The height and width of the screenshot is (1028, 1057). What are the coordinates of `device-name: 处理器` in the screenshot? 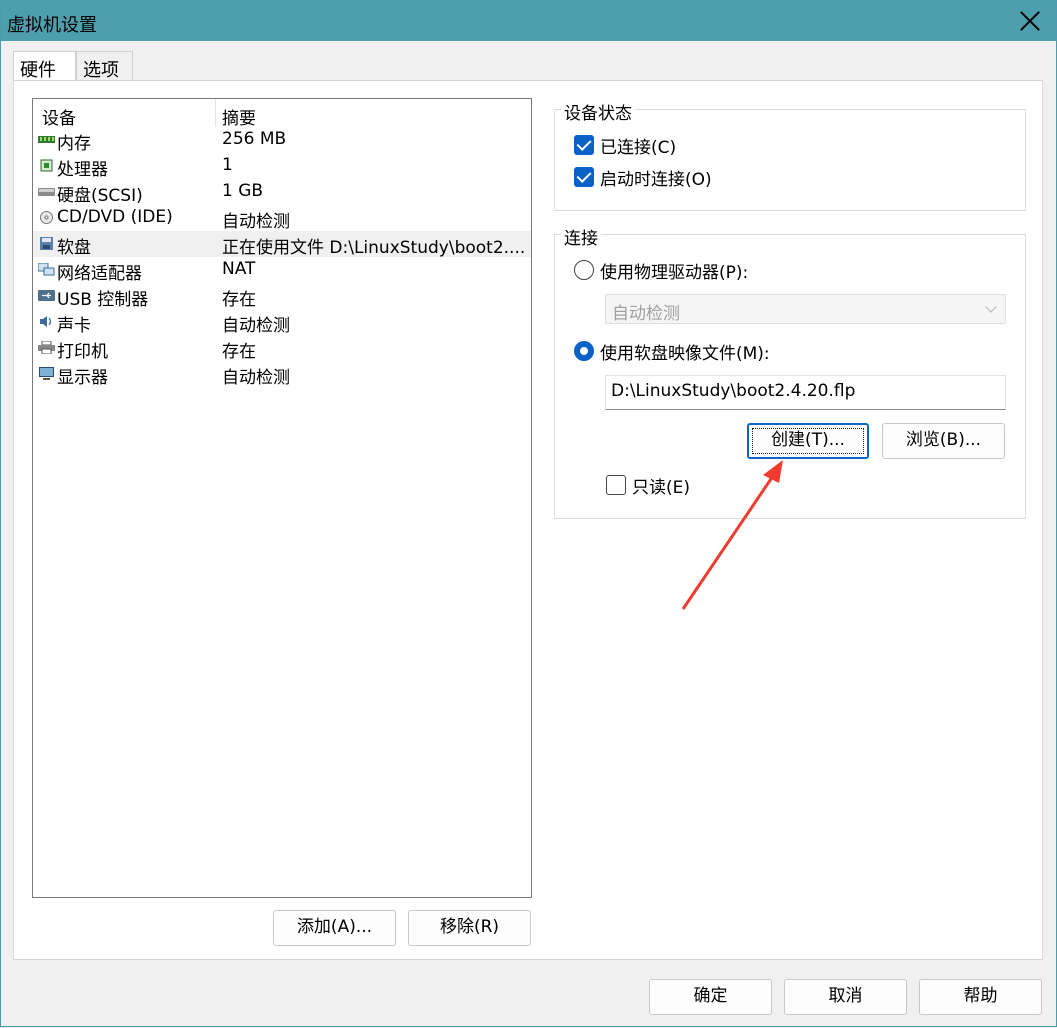 It's located at (82, 170).